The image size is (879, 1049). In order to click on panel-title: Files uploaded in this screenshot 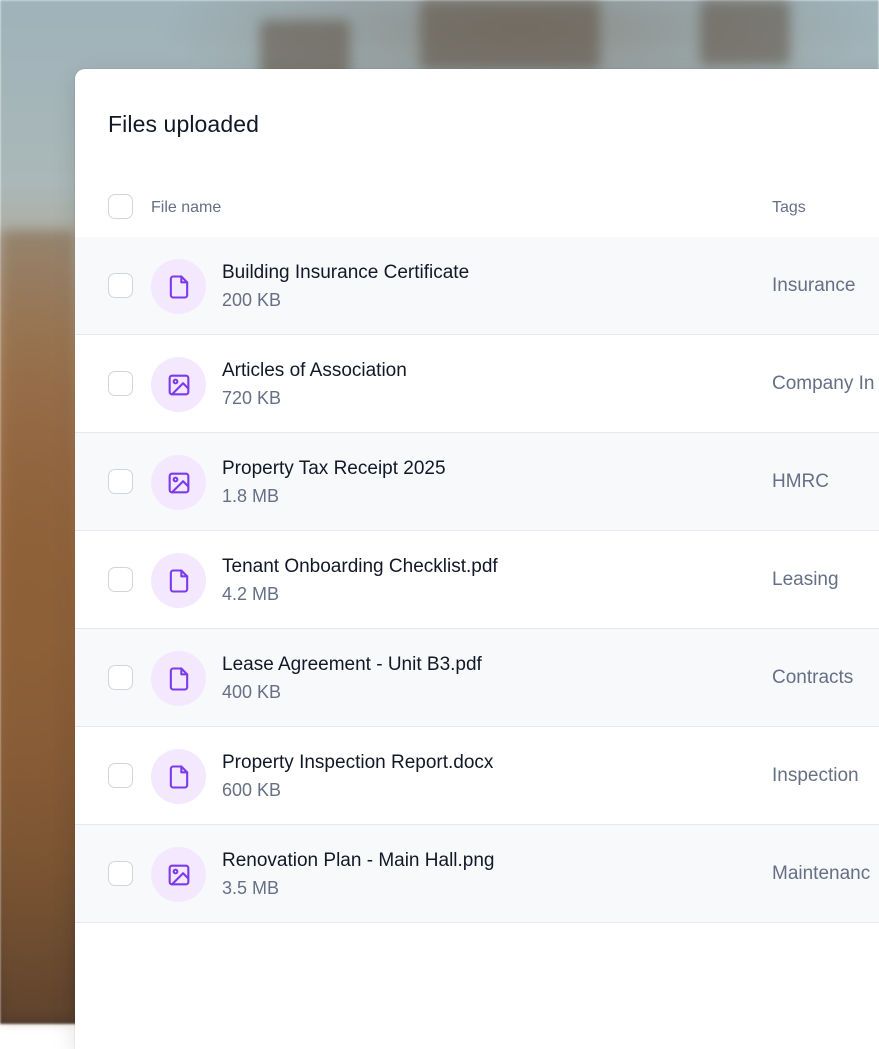, I will do `click(184, 124)`.